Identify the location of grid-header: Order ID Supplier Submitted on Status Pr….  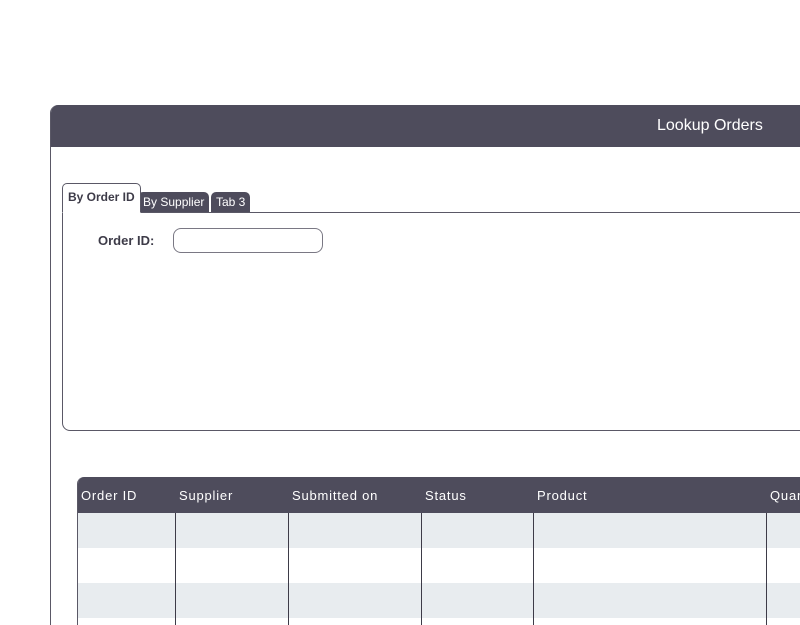
(439, 495).